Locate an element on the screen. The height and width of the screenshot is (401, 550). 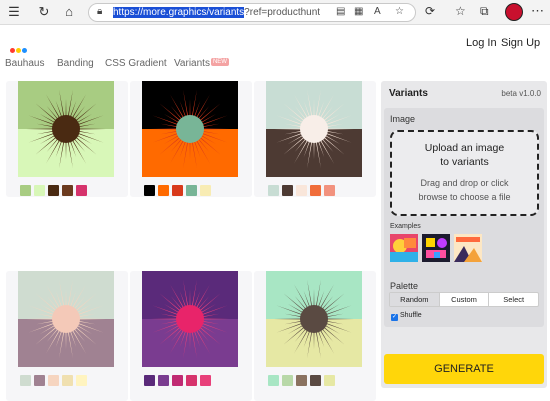
tab-variants-label: Variants is located at coordinates (192, 63).